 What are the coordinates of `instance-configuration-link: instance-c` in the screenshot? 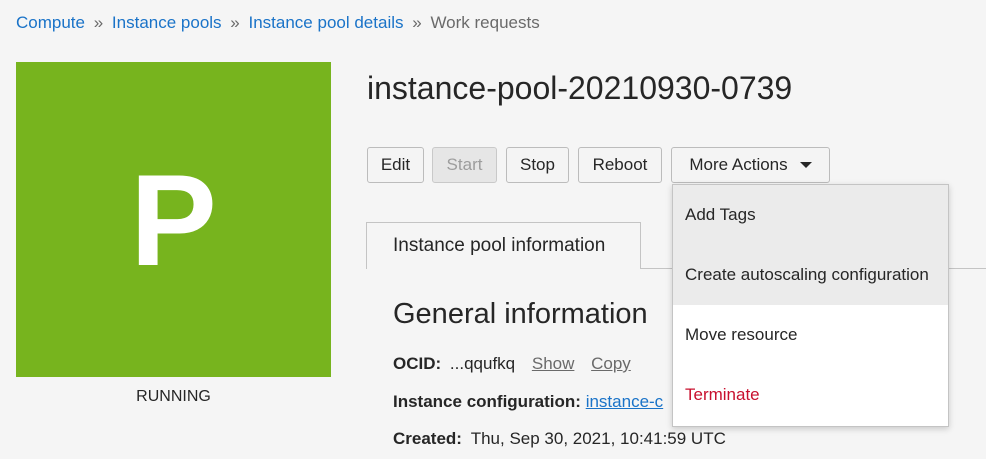 It's located at (624, 401).